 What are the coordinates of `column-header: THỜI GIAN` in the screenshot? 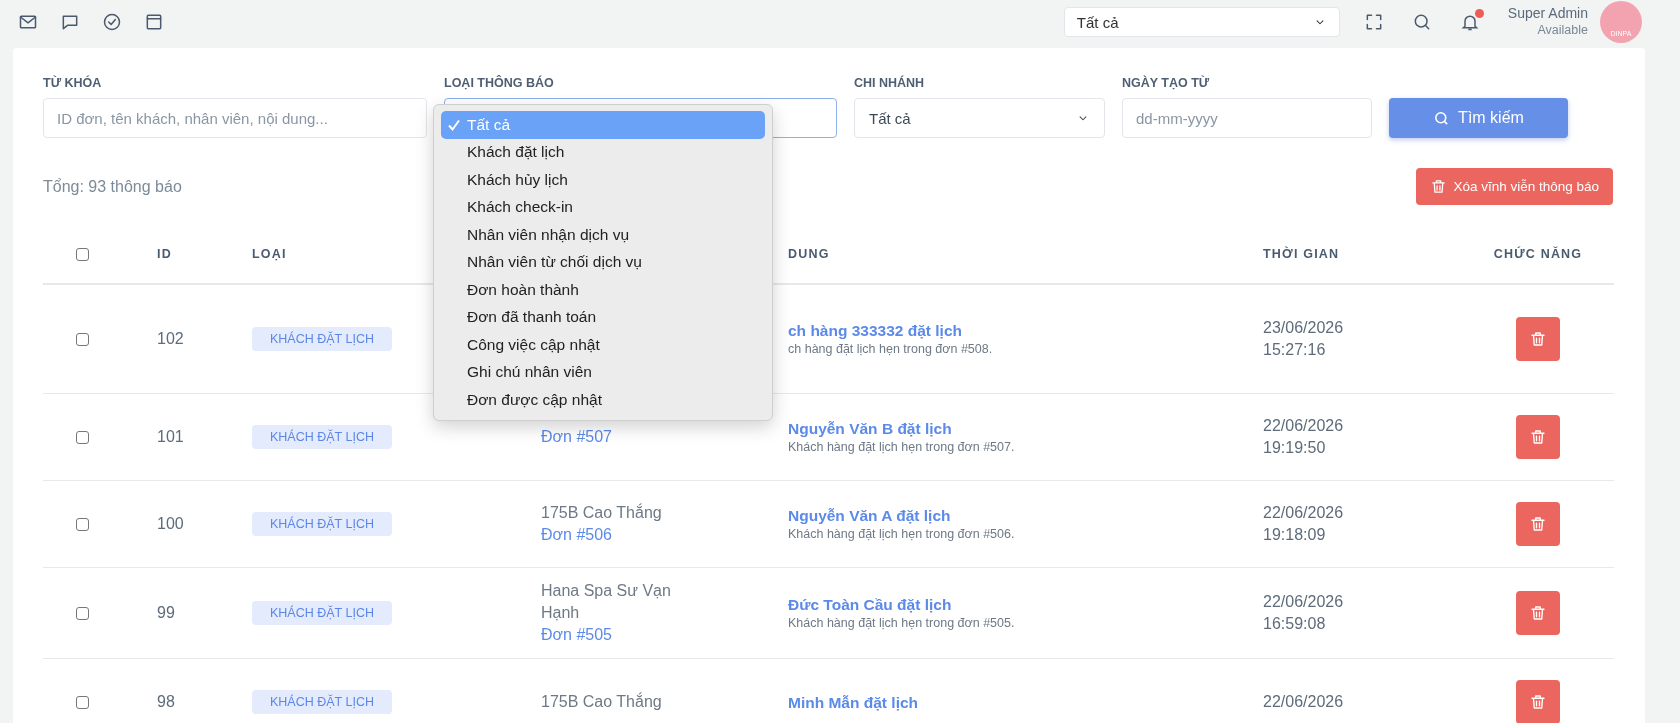 It's located at (1301, 254).